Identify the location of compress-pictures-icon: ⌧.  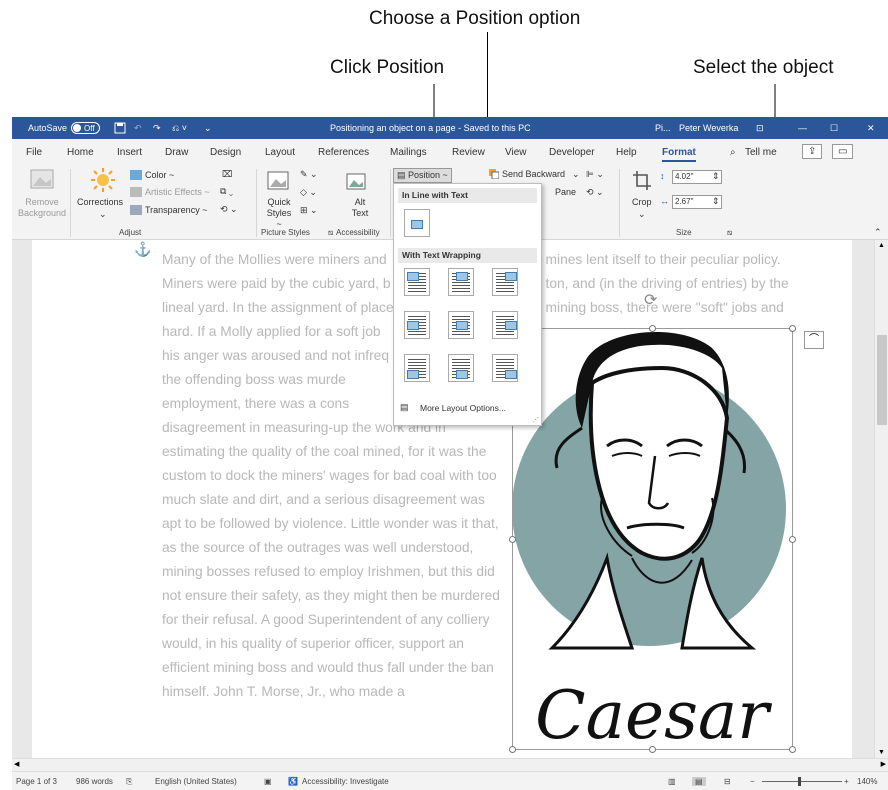
(227, 174).